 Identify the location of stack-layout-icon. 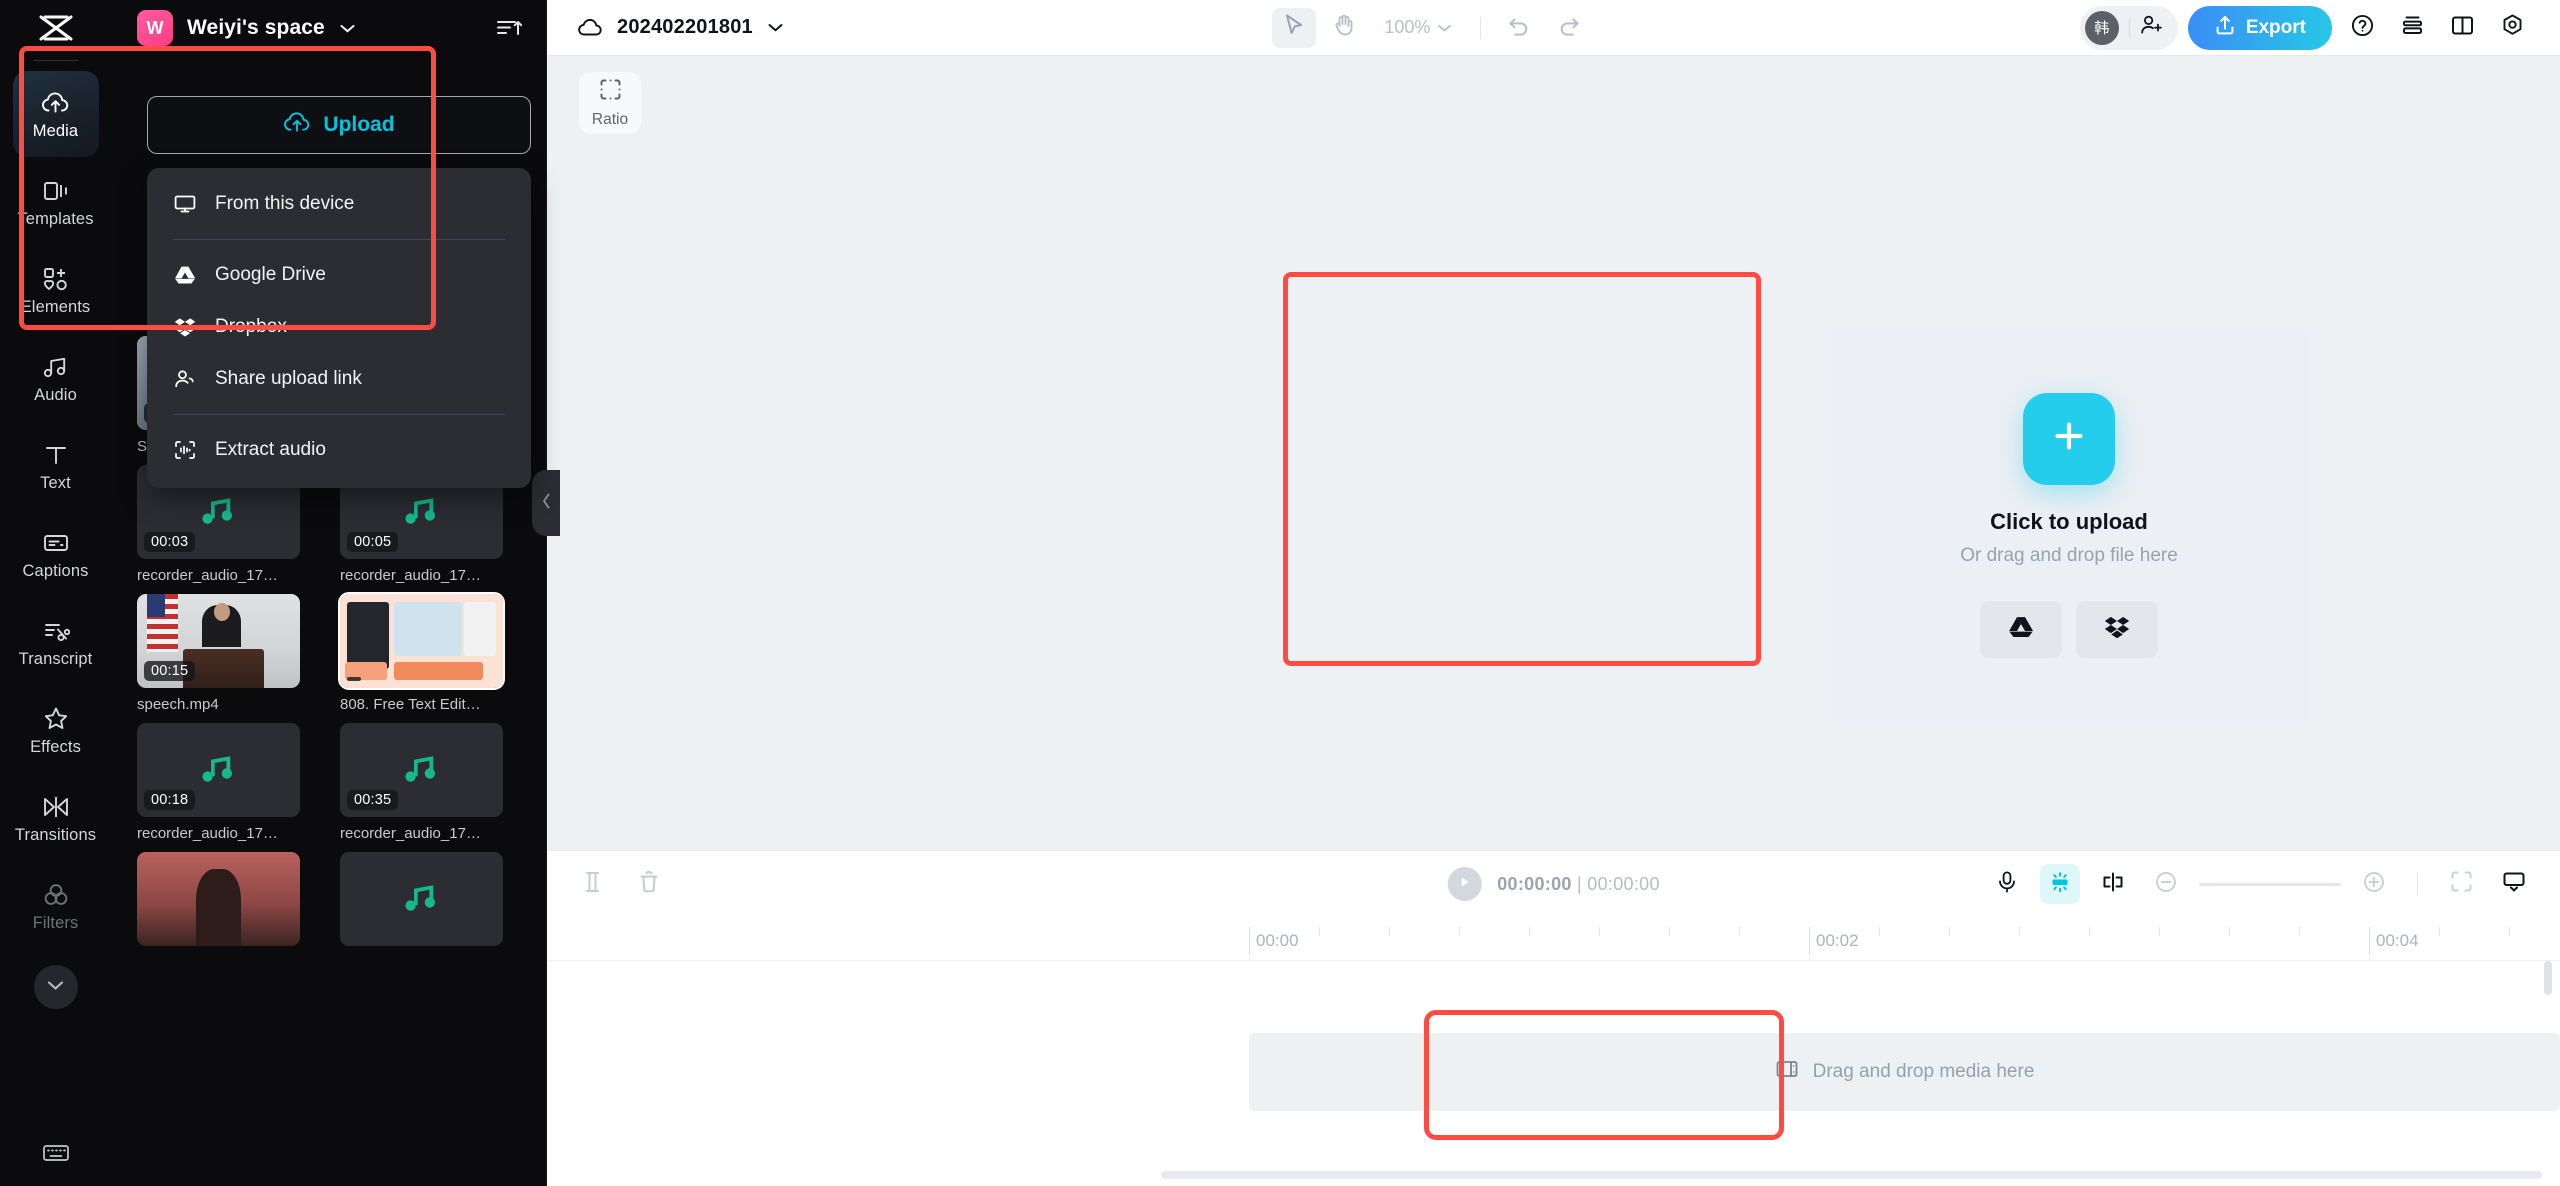
(2412, 28).